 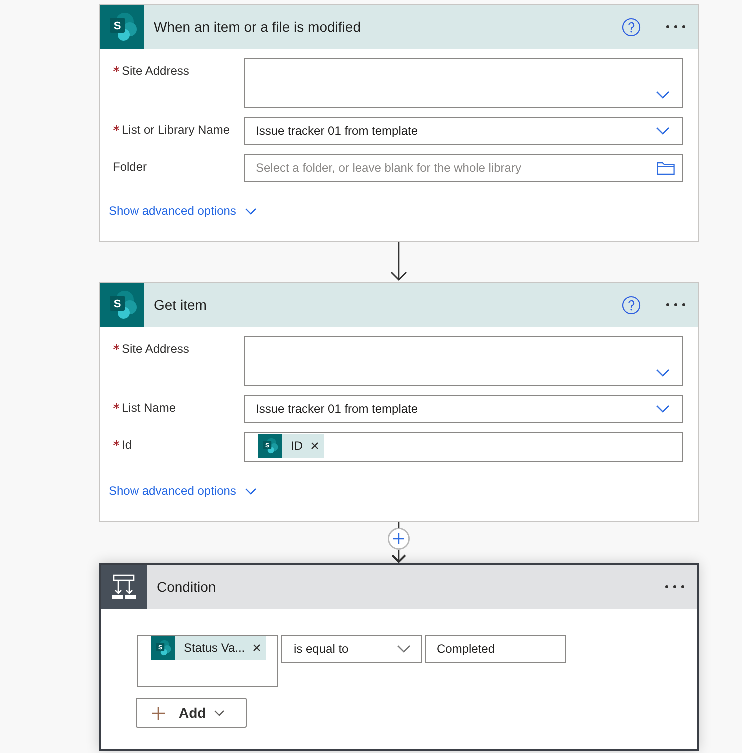 I want to click on add-button: Add, so click(x=191, y=713).